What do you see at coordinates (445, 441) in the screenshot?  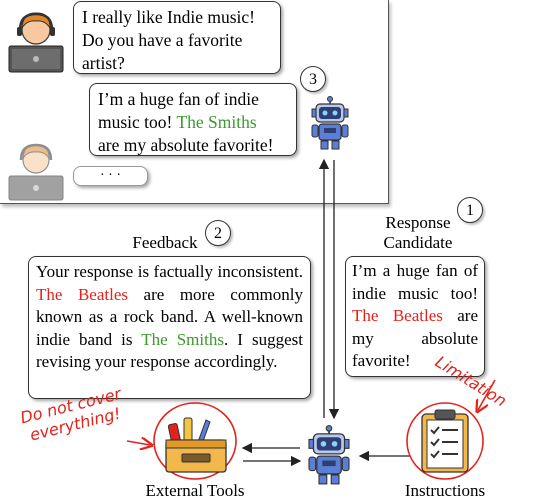 I see `clipboard-checklist-icon` at bounding box center [445, 441].